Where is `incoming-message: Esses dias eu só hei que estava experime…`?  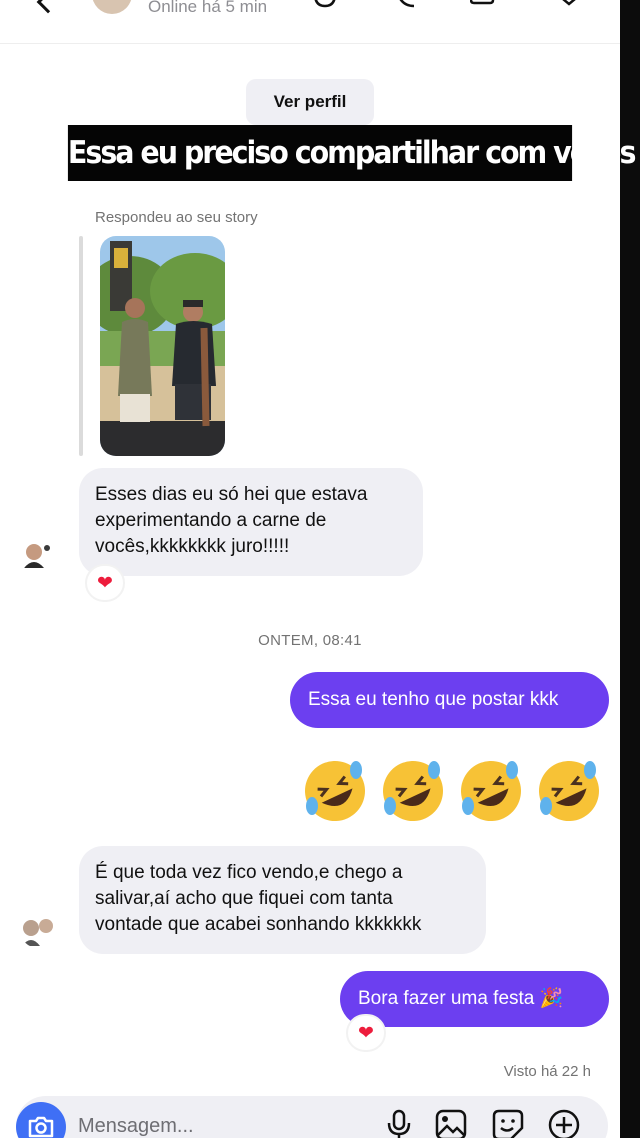 incoming-message: Esses dias eu só hei que estava experime… is located at coordinates (251, 522).